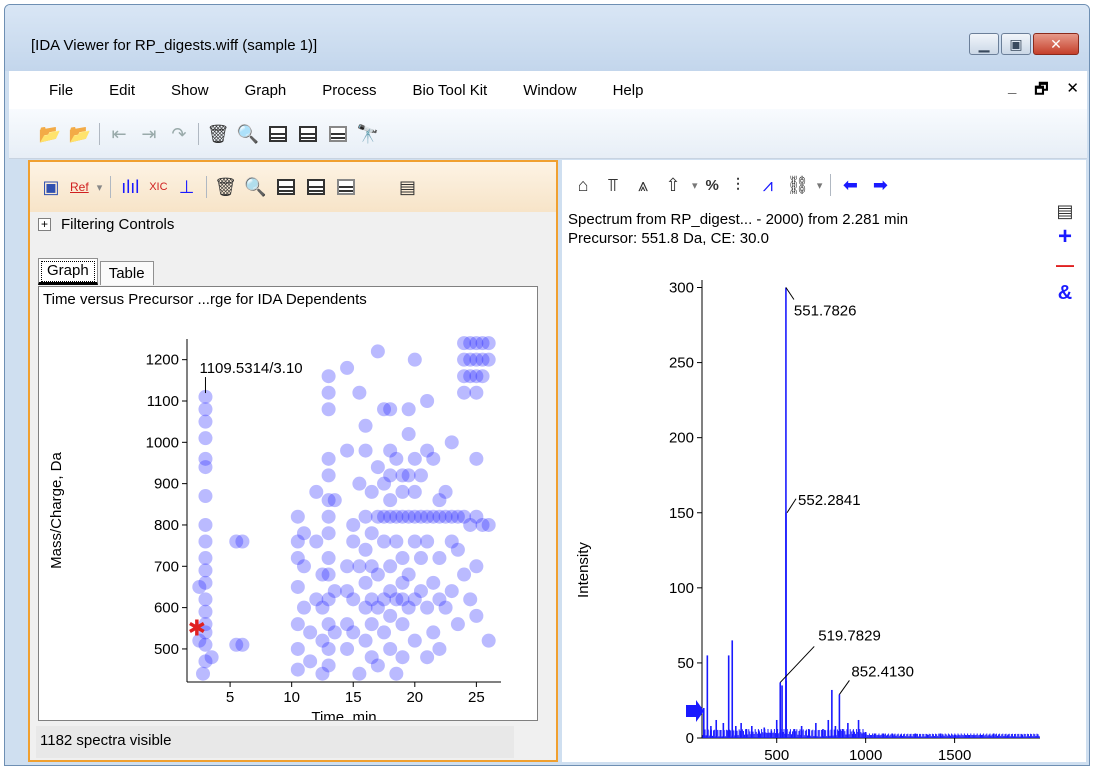  I want to click on label-peak-icon: ⫪, so click(613, 185).